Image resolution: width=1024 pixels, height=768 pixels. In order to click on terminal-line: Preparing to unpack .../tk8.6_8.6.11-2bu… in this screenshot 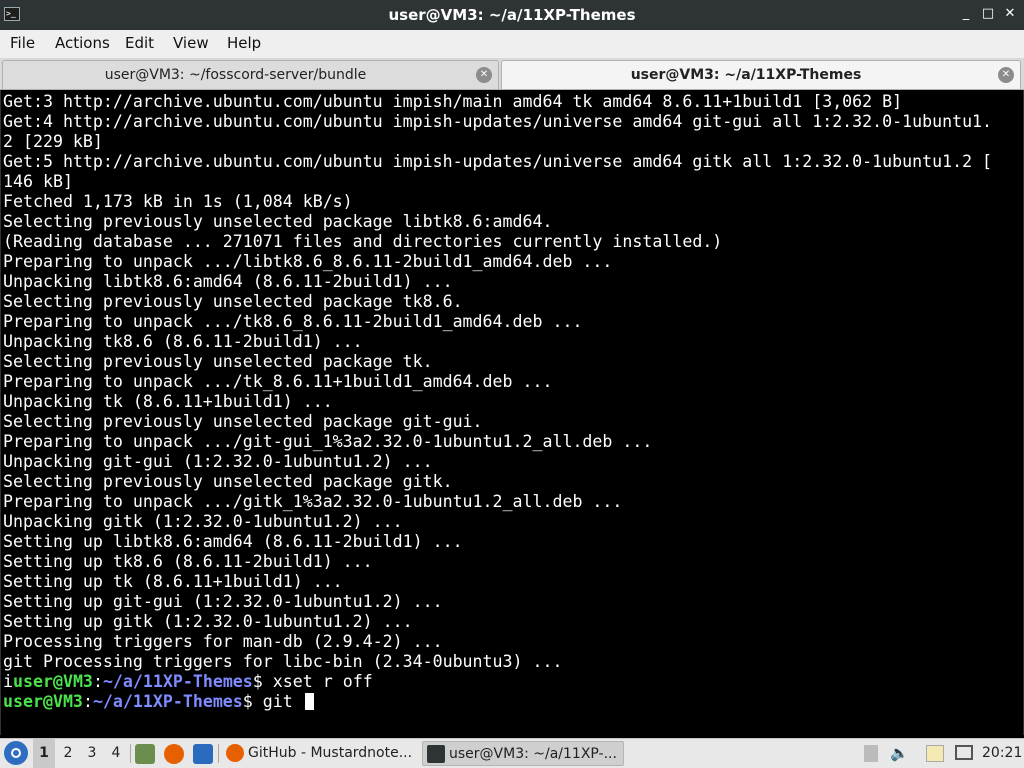, I will do `click(293, 321)`.